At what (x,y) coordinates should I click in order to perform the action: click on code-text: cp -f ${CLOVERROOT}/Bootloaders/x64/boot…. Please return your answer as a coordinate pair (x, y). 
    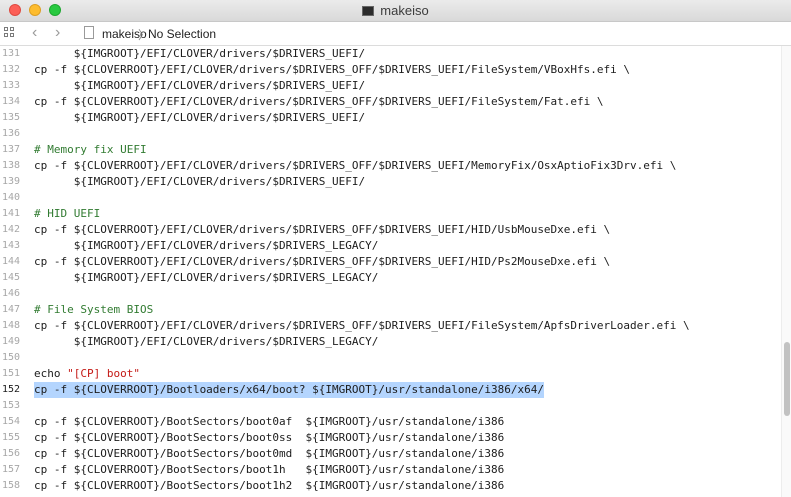
    Looking at the image, I should click on (289, 390).